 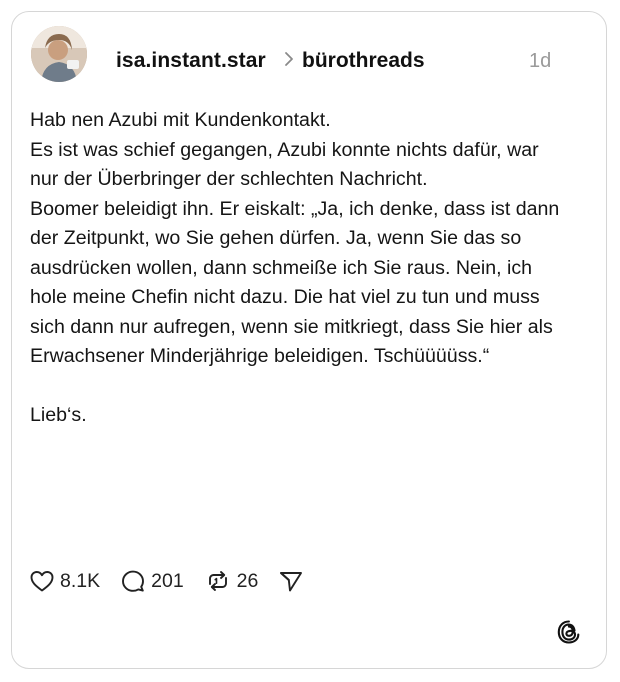 I want to click on action-bar: 8.1K 201 26, so click(x=179, y=581).